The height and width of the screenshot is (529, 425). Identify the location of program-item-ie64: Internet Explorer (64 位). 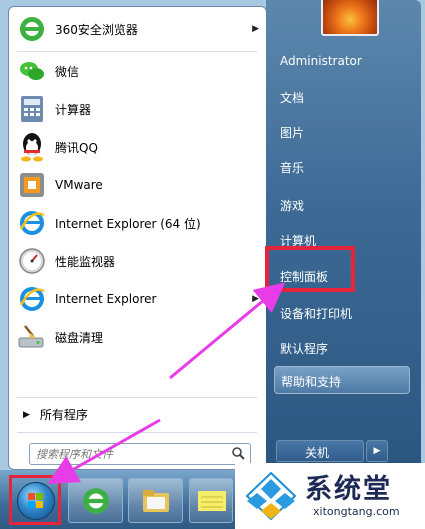
(140, 223).